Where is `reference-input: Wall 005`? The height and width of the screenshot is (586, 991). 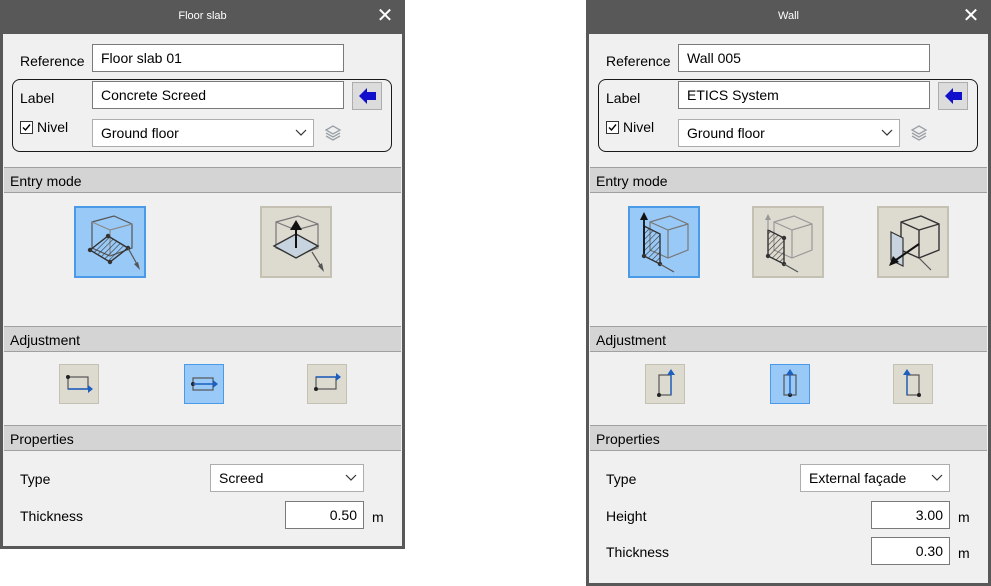
reference-input: Wall 005 is located at coordinates (804, 58).